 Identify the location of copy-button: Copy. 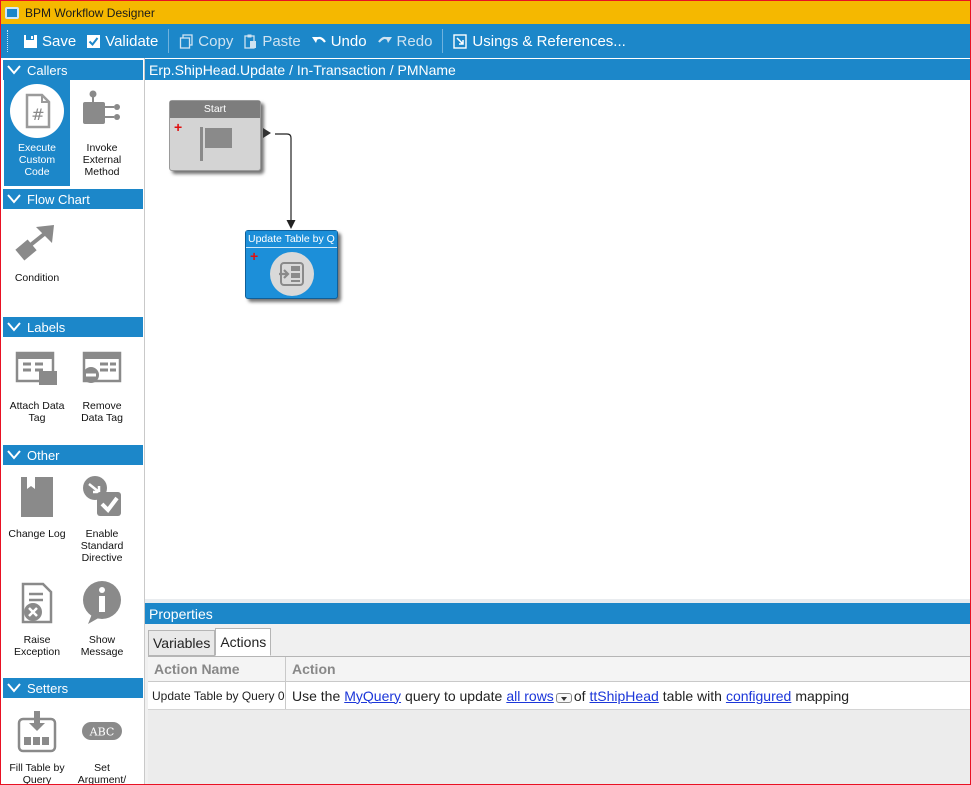
(206, 41).